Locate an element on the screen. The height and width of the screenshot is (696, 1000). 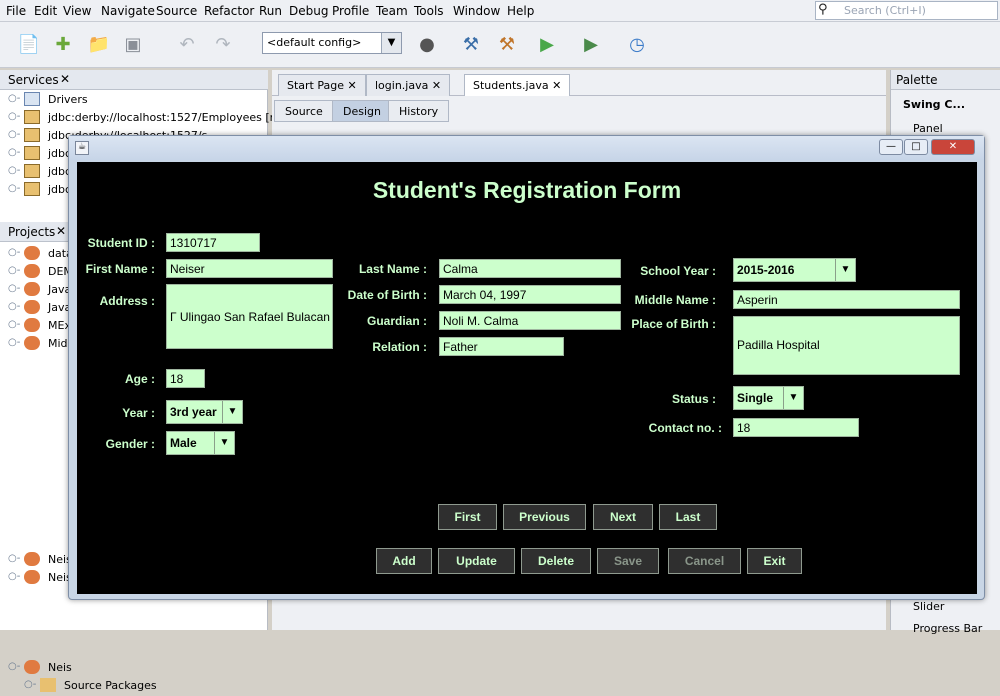
services-header: Services ✕ is located at coordinates (134, 80).